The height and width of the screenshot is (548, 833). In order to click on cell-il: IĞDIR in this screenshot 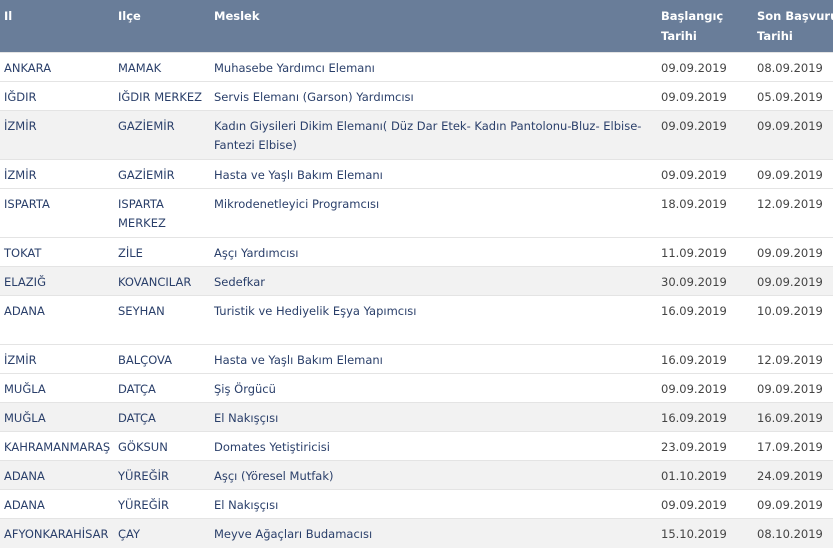, I will do `click(57, 96)`.